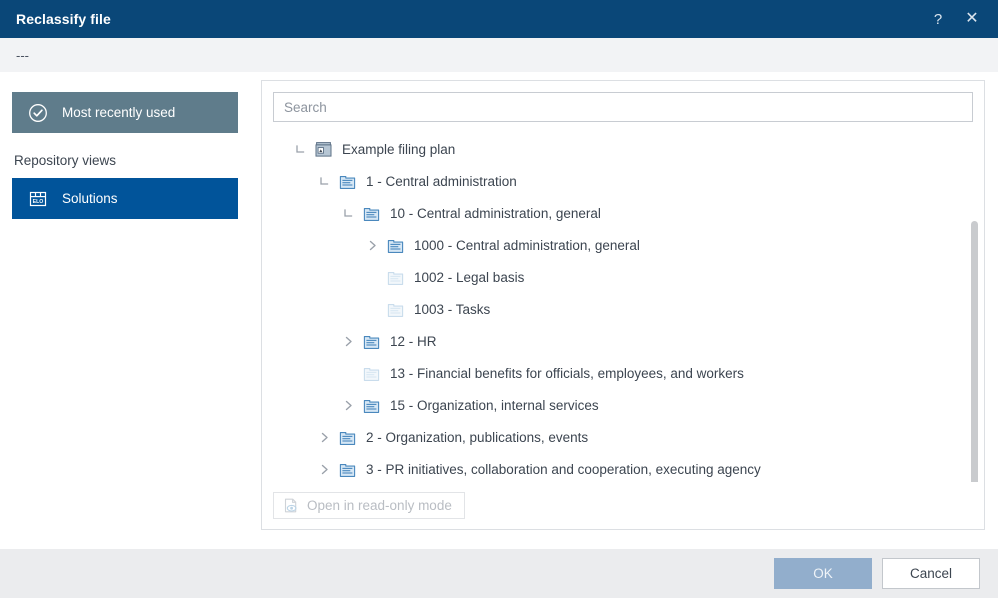 This screenshot has height=598, width=998. What do you see at coordinates (499, 573) in the screenshot?
I see `dialog-footer: OK Cancel` at bounding box center [499, 573].